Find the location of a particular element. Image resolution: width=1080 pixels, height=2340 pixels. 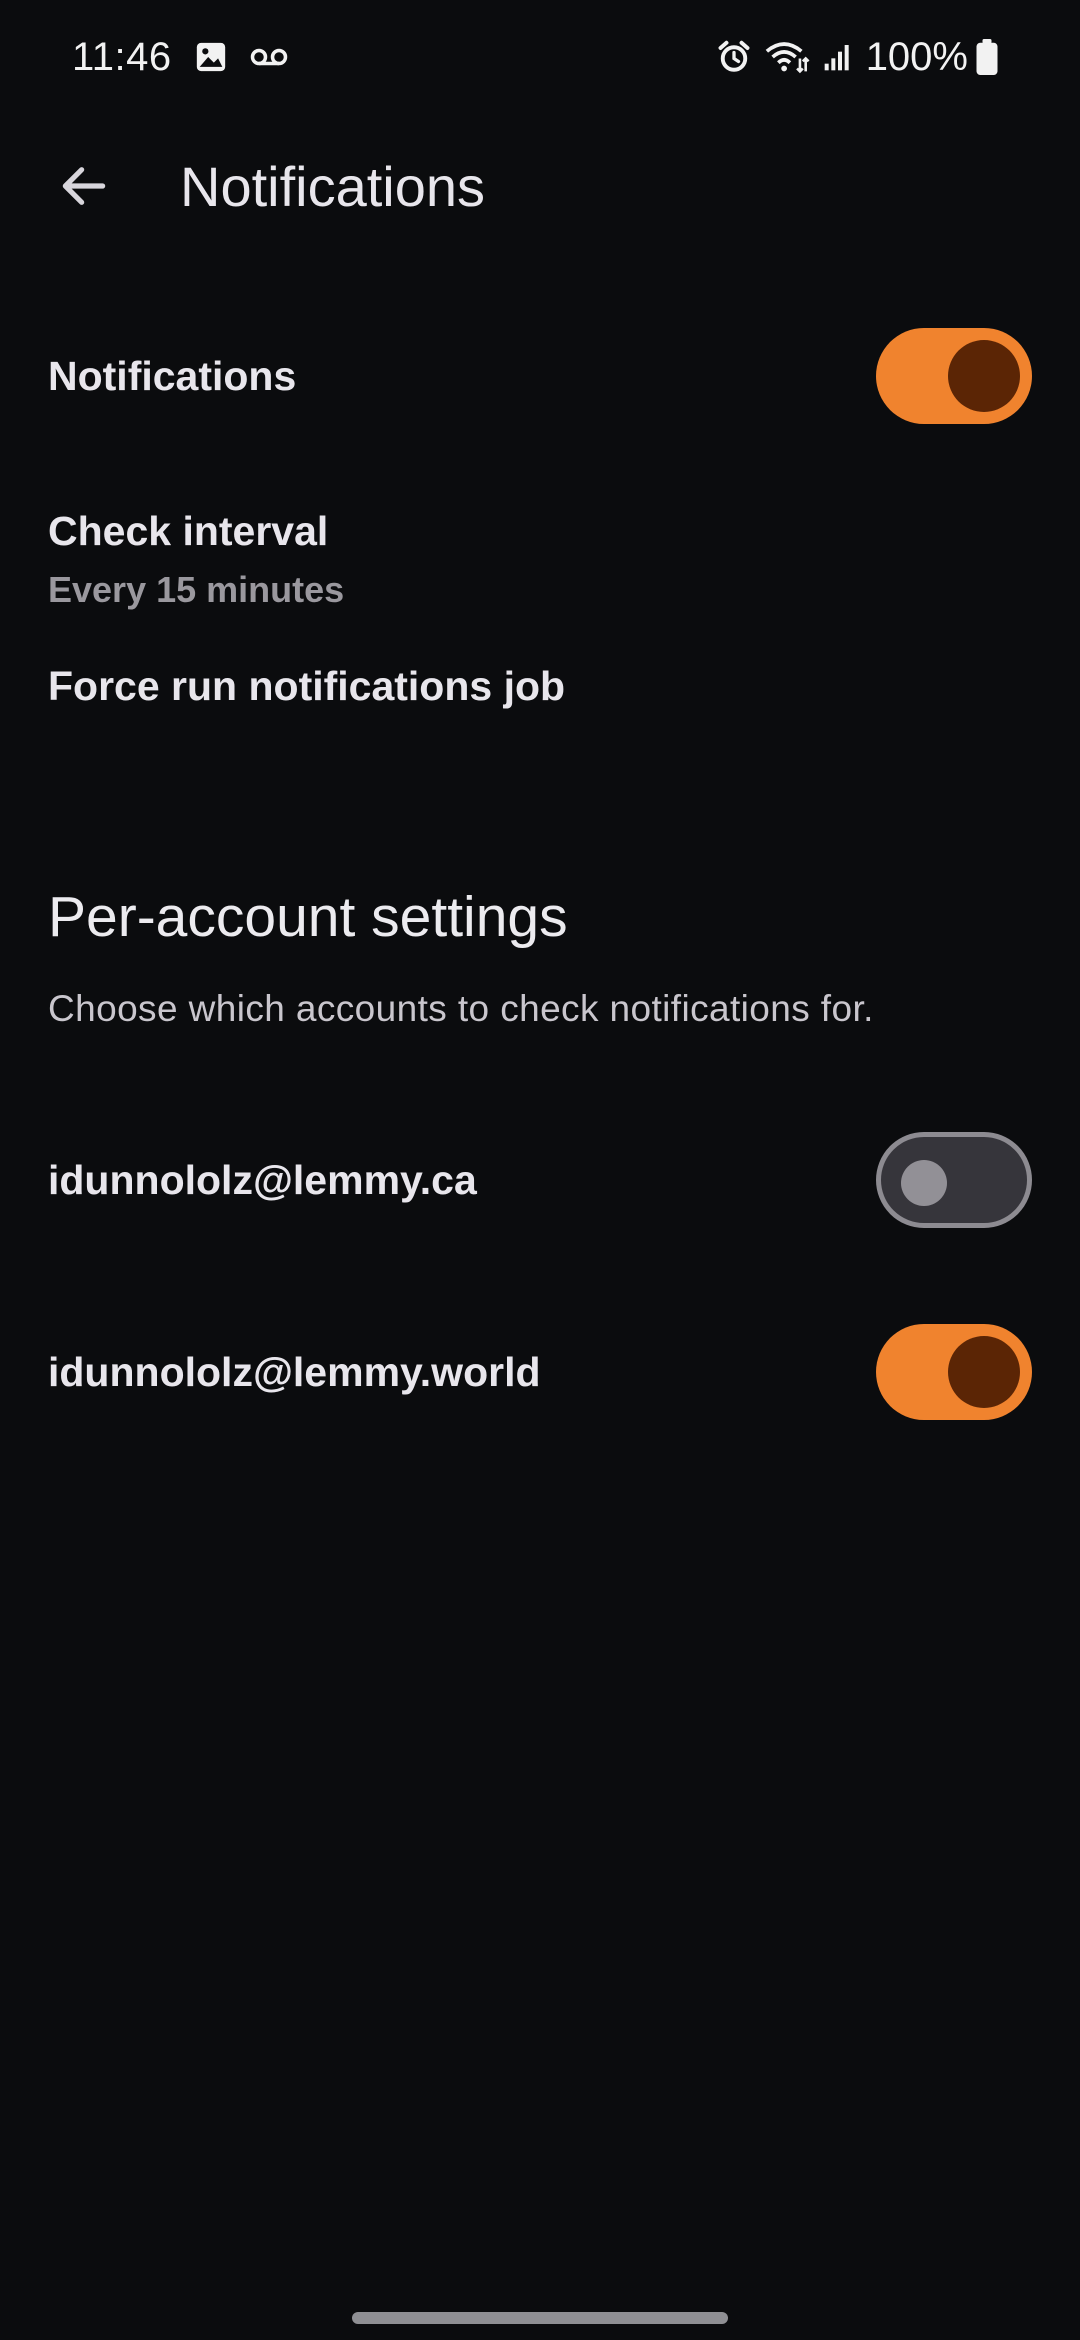

back-button is located at coordinates (84, 186).